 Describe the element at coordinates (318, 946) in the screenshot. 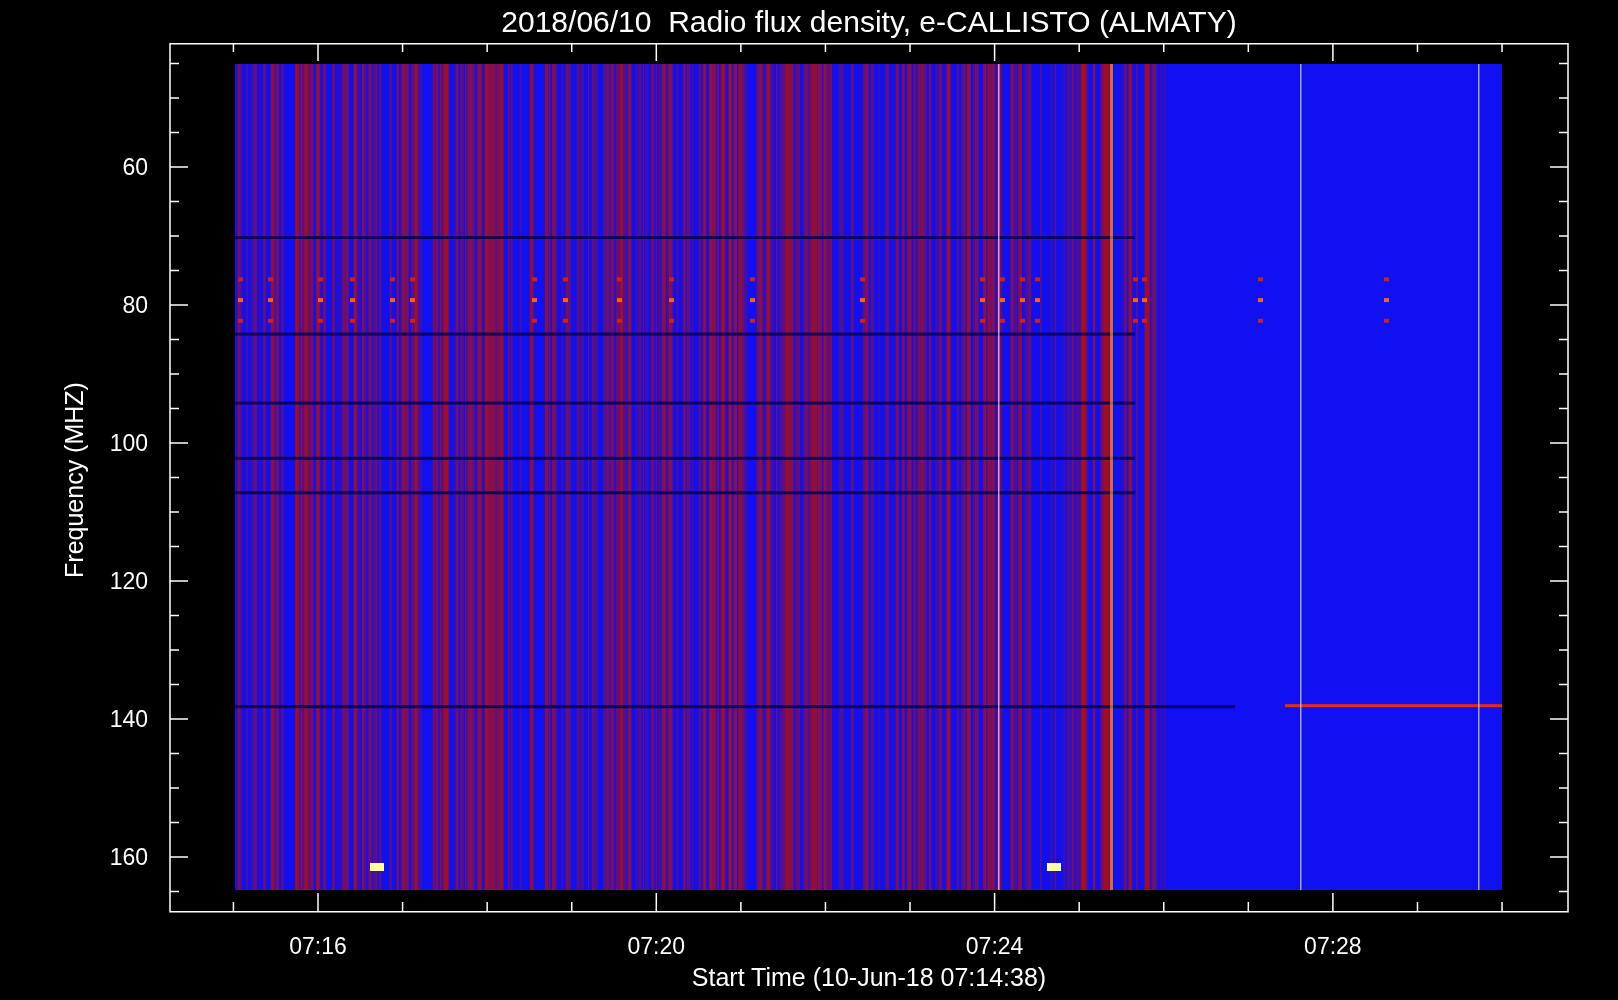

I see `tick-label: 07:16` at that location.